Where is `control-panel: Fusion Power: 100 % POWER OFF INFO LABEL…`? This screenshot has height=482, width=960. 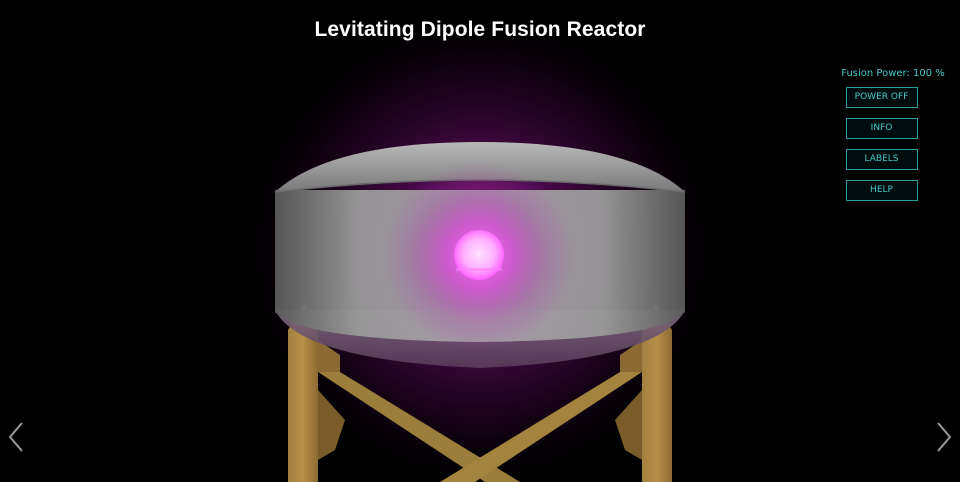 control-panel: Fusion Power: 100 % POWER OFF INFO LABEL… is located at coordinates (889, 139).